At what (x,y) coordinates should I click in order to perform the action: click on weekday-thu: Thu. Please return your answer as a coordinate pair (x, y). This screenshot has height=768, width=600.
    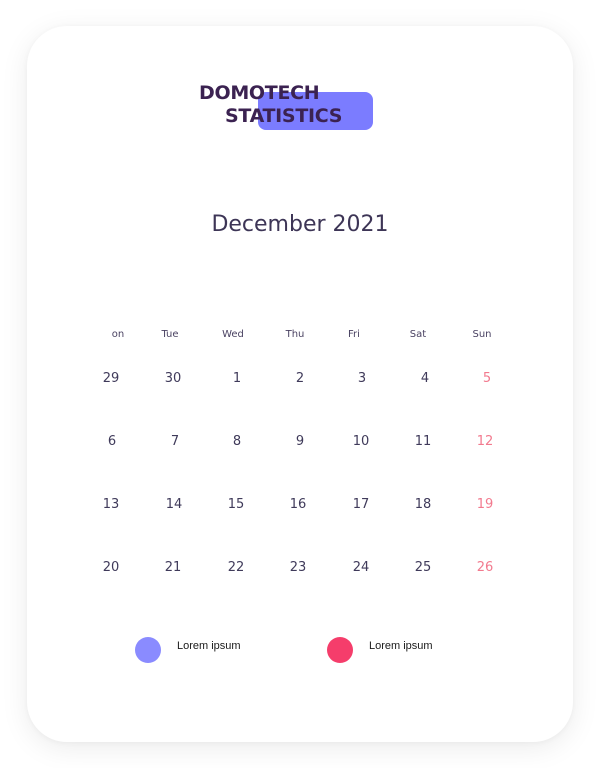
    Looking at the image, I should click on (295, 334).